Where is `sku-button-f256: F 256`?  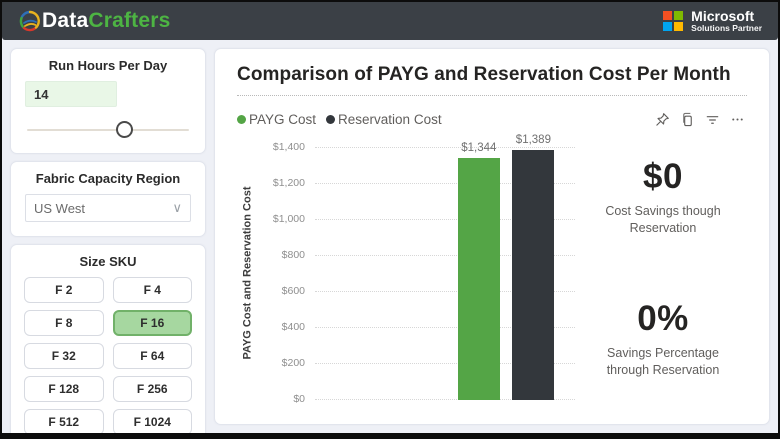 sku-button-f256: F 256 is located at coordinates (152, 389).